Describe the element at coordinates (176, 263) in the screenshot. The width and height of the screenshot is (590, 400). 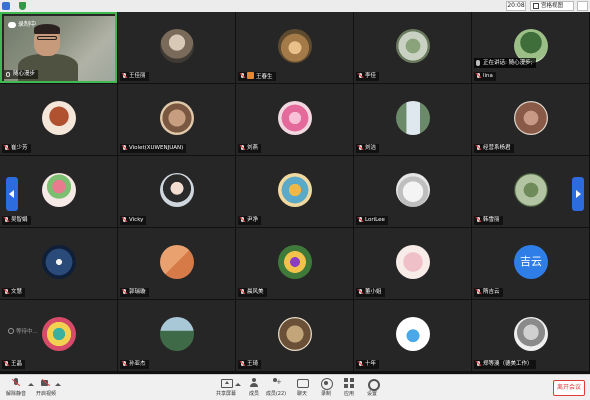
I see `participant-tile: 郭瑞璇` at that location.